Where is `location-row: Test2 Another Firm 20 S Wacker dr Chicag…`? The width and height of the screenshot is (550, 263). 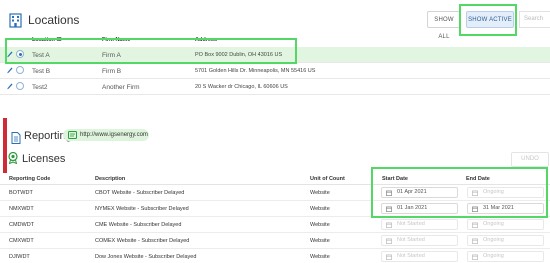
location-row: Test2 Another Firm 20 S Wacker dr Chicag… is located at coordinates (275, 87).